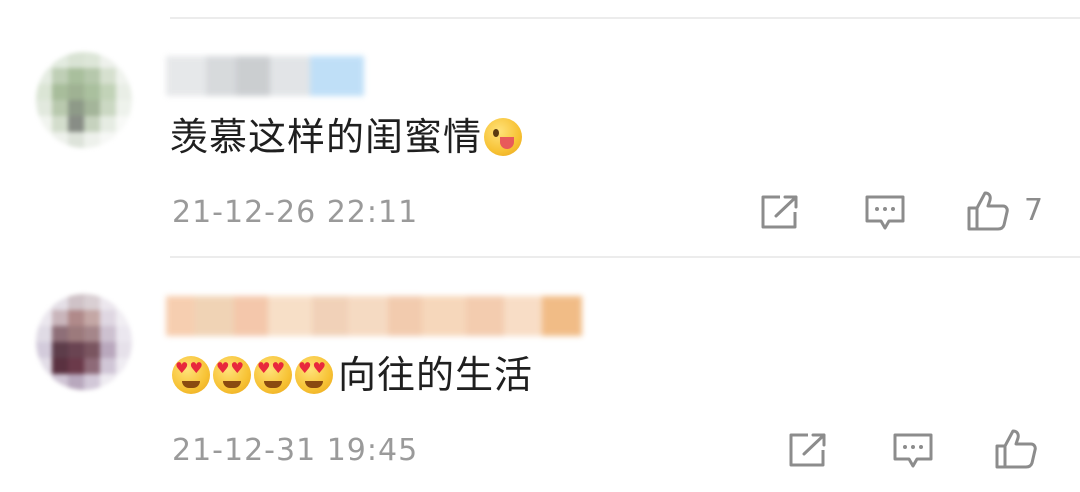  I want to click on like-count: 7, so click(1034, 210).